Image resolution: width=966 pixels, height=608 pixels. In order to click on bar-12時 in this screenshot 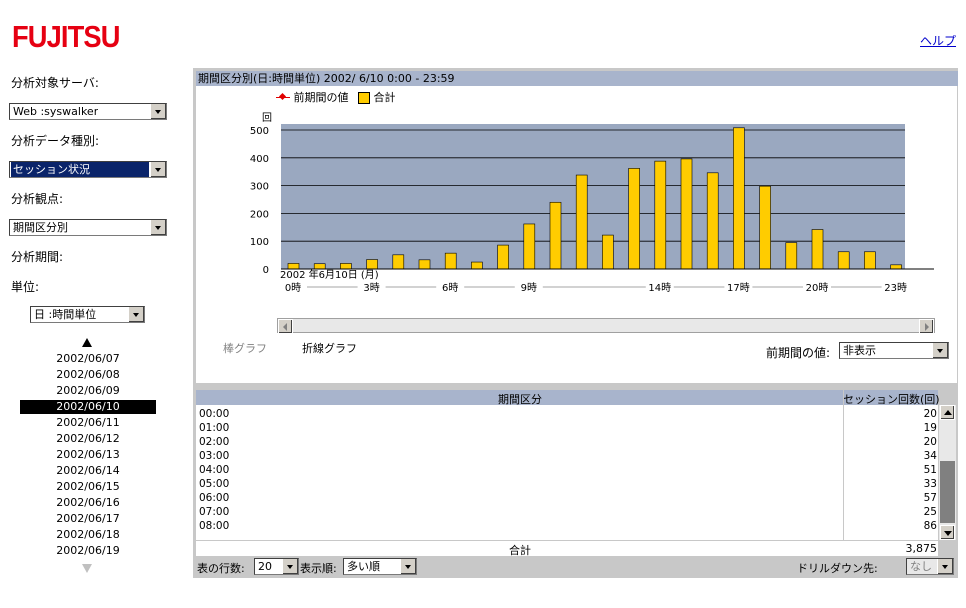, I will do `click(608, 252)`.